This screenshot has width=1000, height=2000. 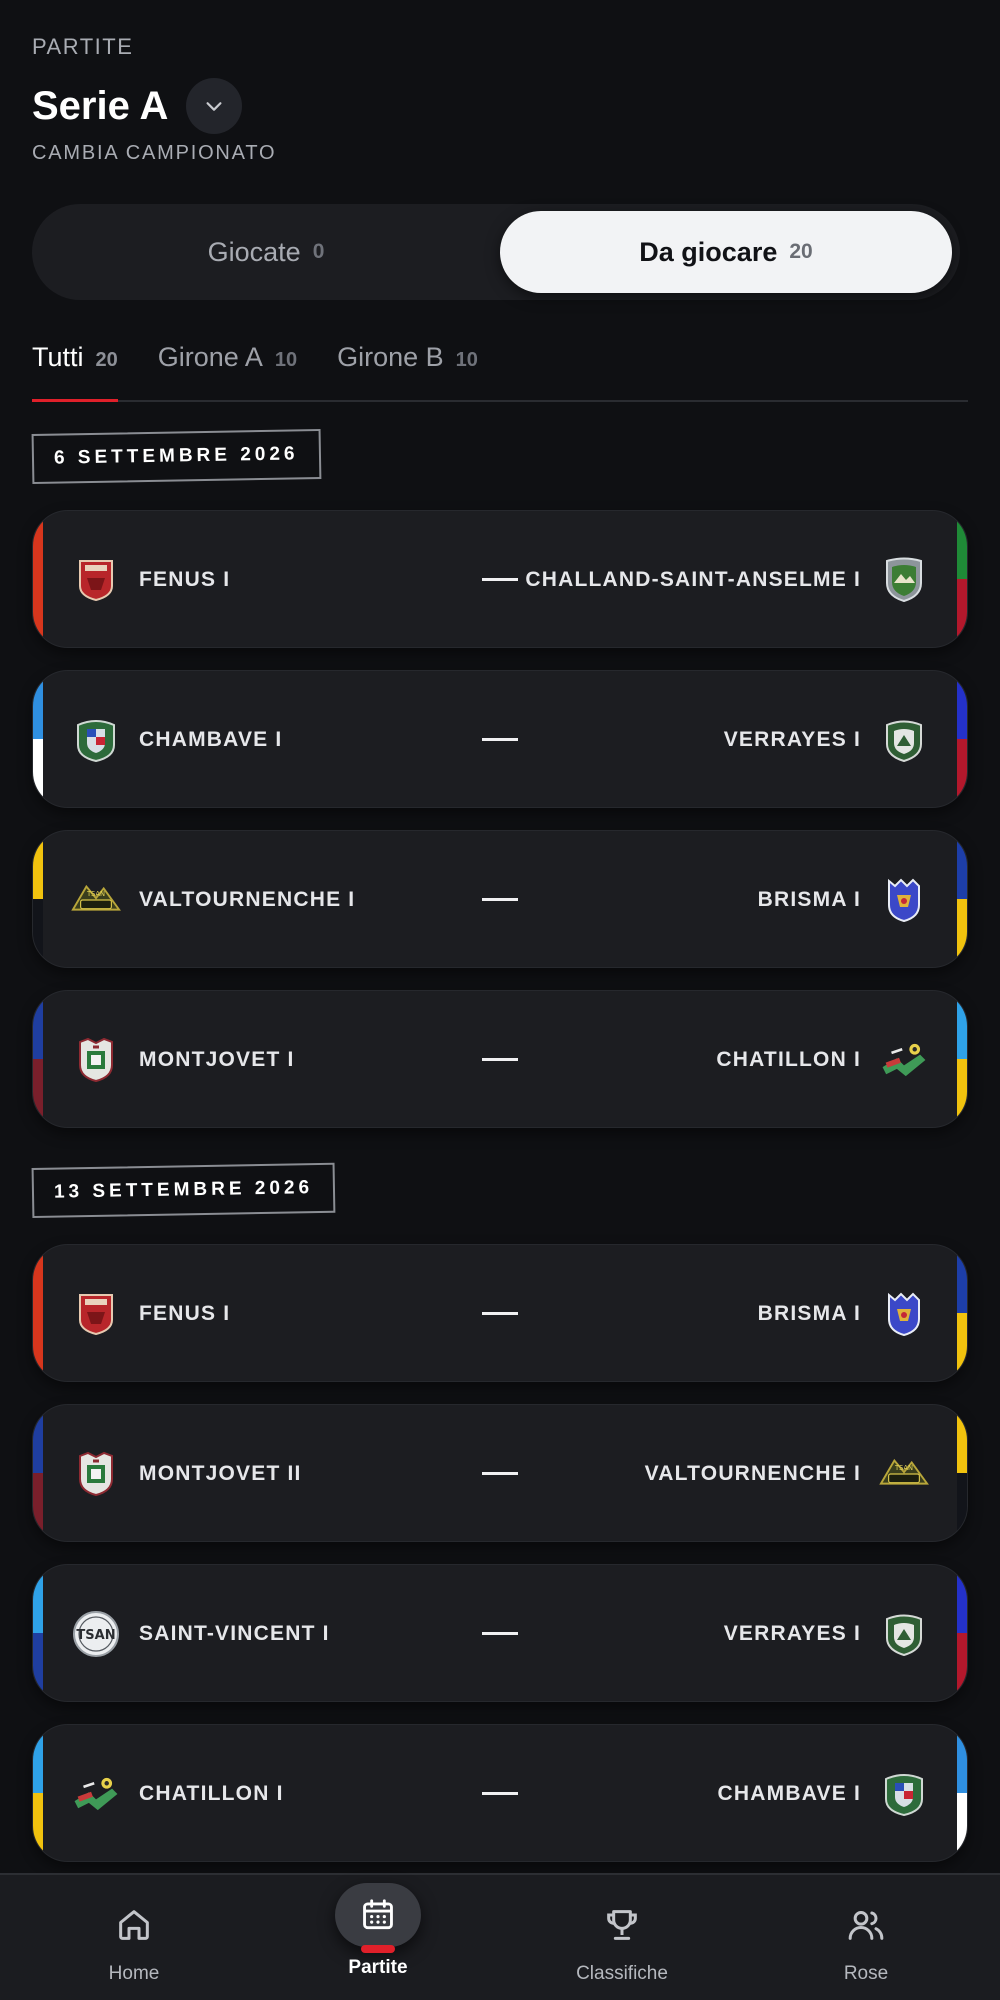 I want to click on home-team: CHAMBAVE I, so click(x=177, y=739).